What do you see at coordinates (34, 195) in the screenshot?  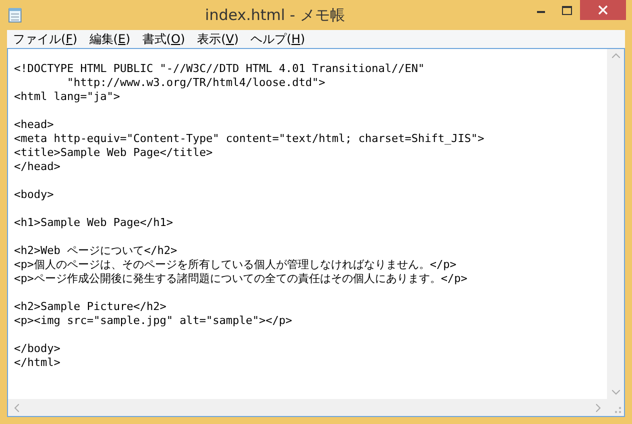 I see `code-line: <body>` at bounding box center [34, 195].